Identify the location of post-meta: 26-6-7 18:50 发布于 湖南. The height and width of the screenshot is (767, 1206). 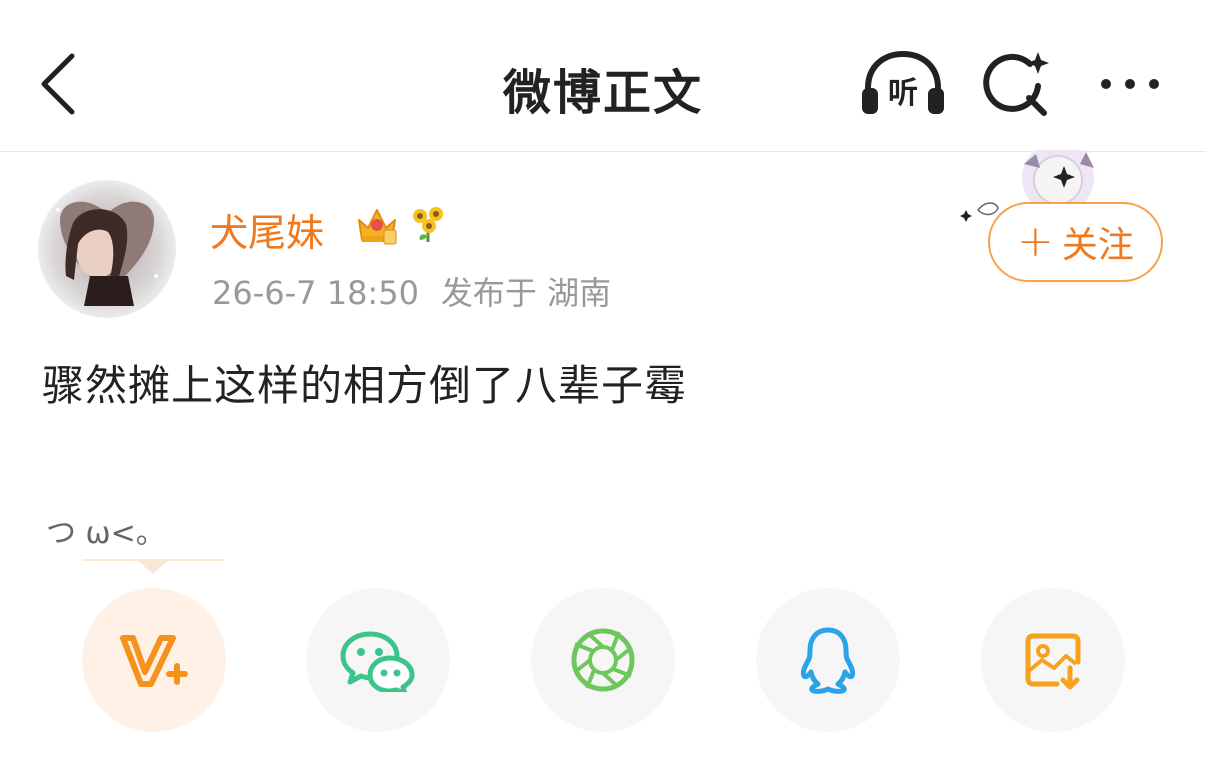
(411, 291).